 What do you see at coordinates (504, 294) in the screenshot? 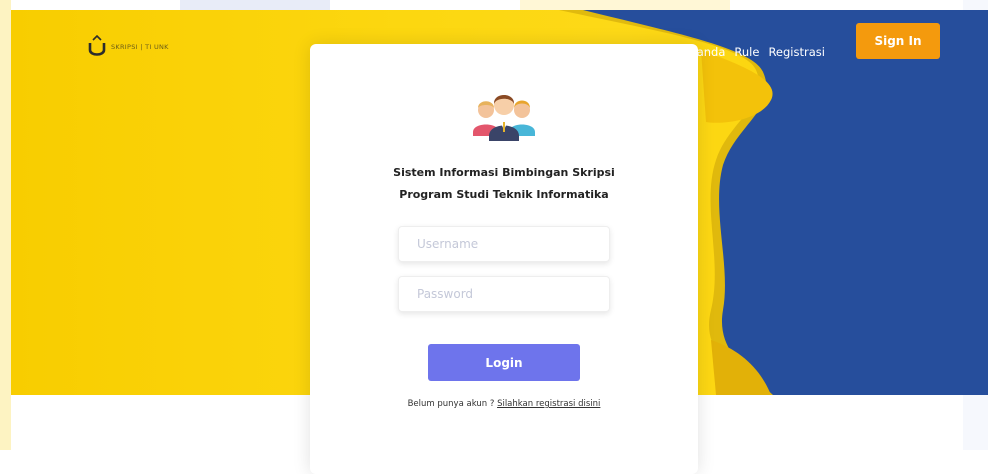
I see `password-input` at bounding box center [504, 294].